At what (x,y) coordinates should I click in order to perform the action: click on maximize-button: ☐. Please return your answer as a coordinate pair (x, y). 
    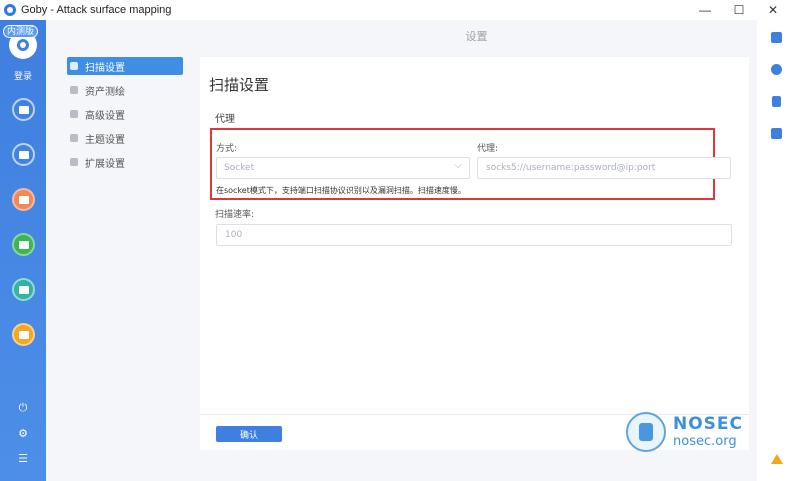
    Looking at the image, I should click on (739, 10).